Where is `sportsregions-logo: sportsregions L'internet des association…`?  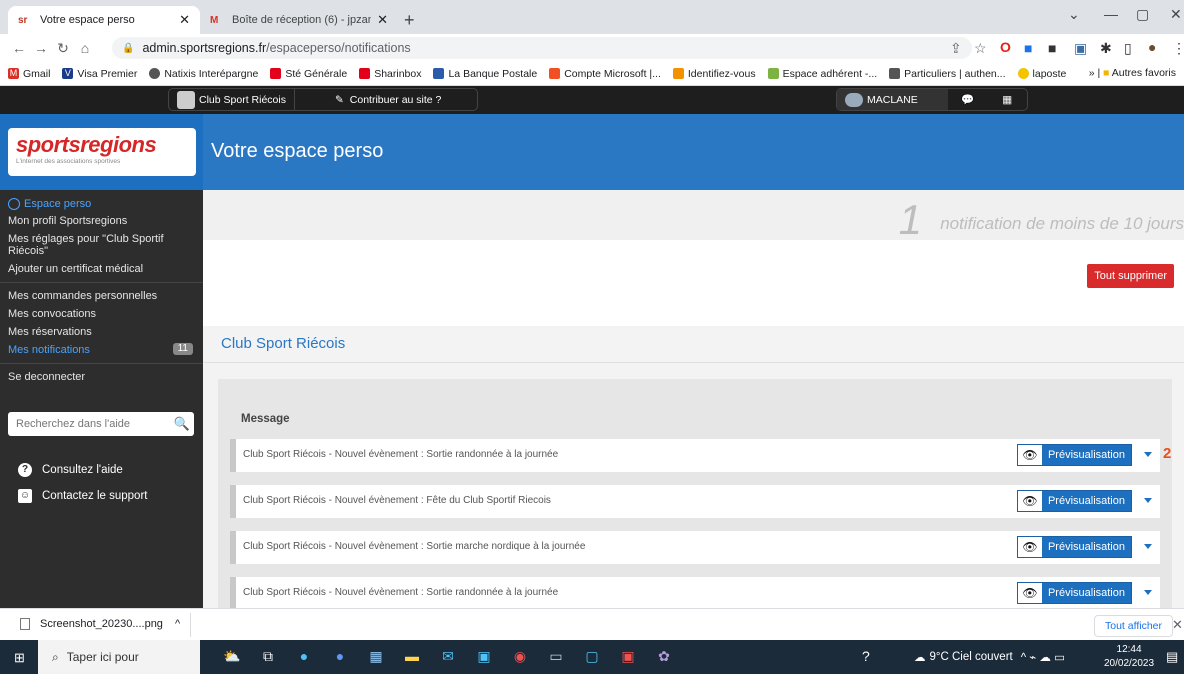
sportsregions-logo: sportsregions L'internet des association… is located at coordinates (102, 152).